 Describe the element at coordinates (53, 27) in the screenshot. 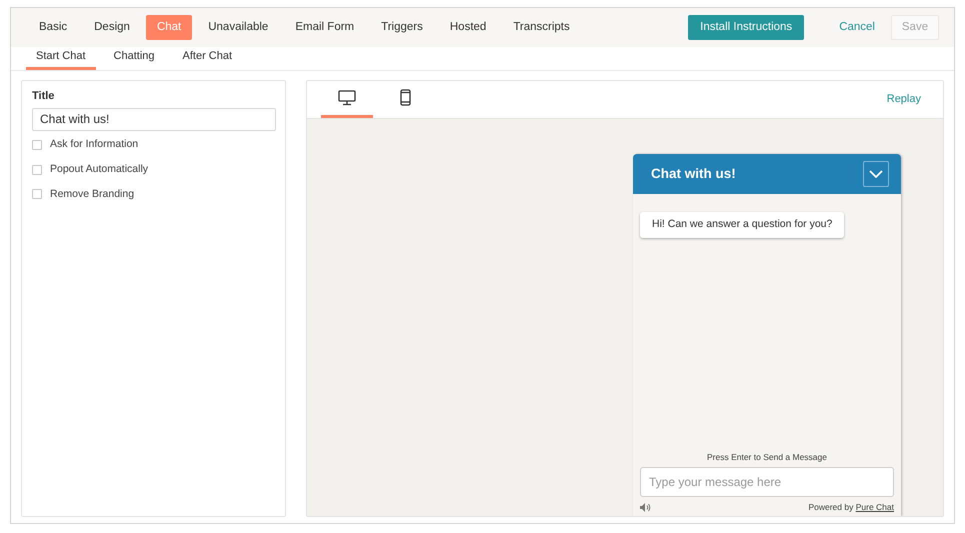

I see `main-tab: Basic` at that location.